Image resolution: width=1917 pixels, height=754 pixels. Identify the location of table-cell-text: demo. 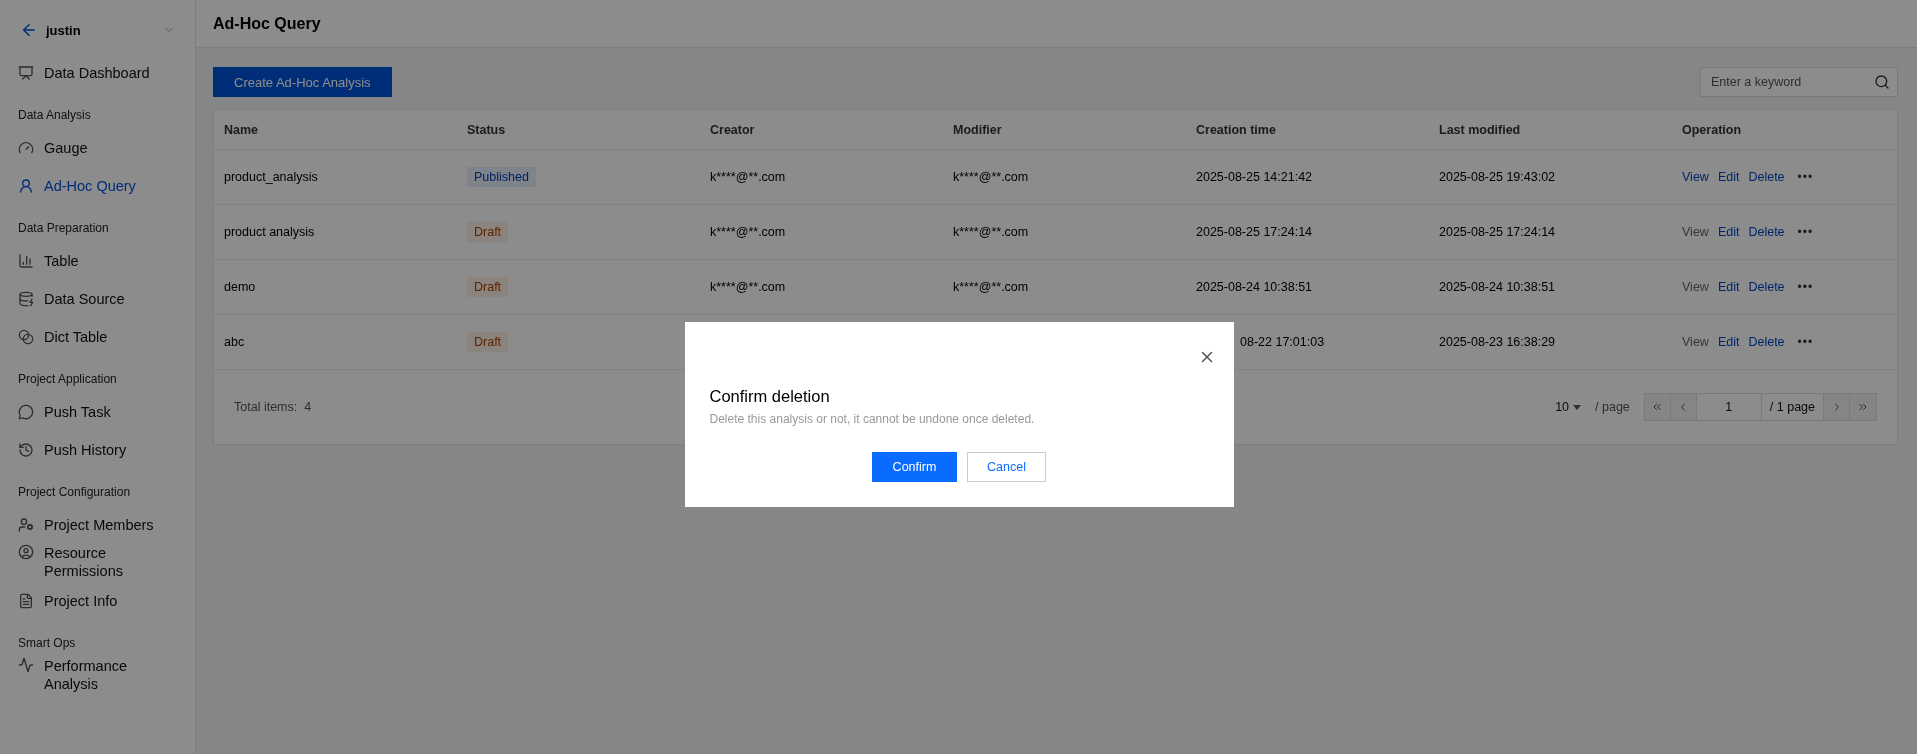
(240, 287).